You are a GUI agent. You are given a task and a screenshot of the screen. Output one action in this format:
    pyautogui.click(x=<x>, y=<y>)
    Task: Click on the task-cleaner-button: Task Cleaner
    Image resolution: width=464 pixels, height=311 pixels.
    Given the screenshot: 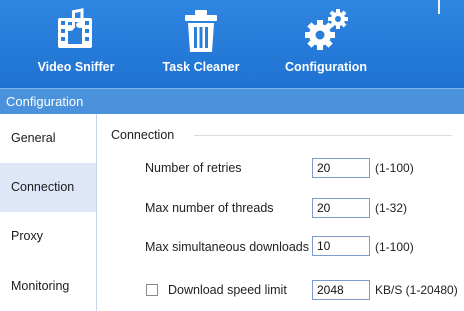 What is the action you would take?
    pyautogui.click(x=201, y=44)
    